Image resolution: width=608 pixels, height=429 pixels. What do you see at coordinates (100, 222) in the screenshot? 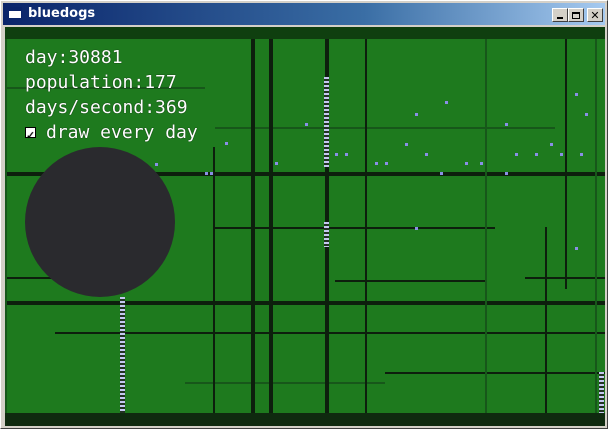
I see `dark-crater` at bounding box center [100, 222].